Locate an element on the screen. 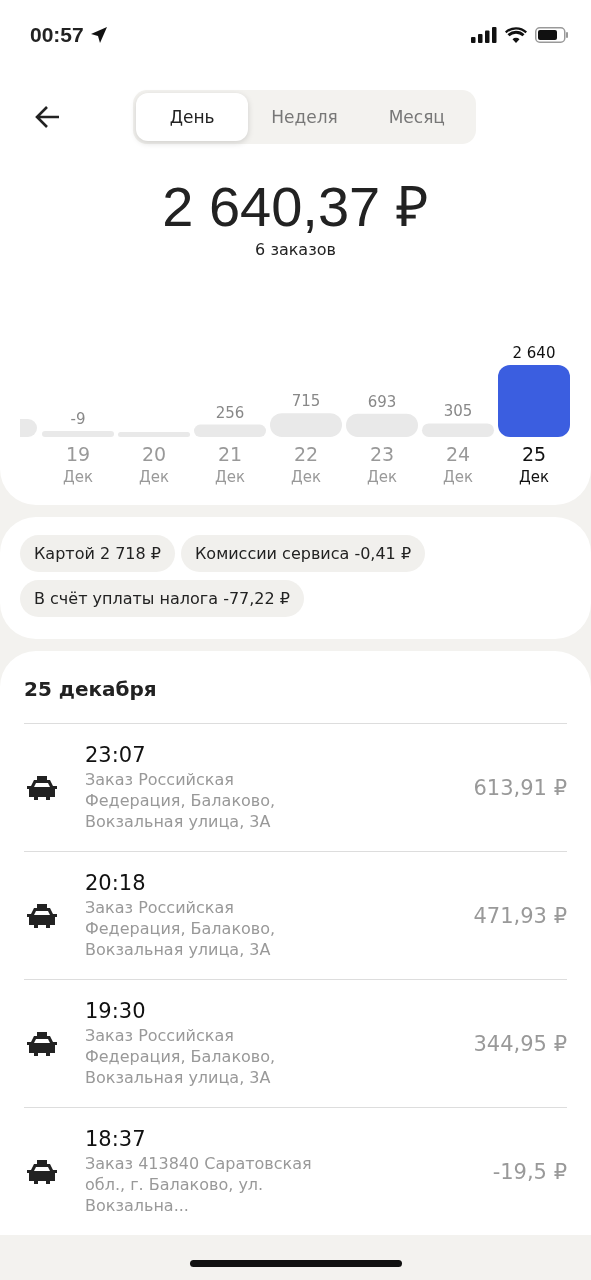 This screenshot has height=1280, width=591. day-number: 21 is located at coordinates (230, 454).